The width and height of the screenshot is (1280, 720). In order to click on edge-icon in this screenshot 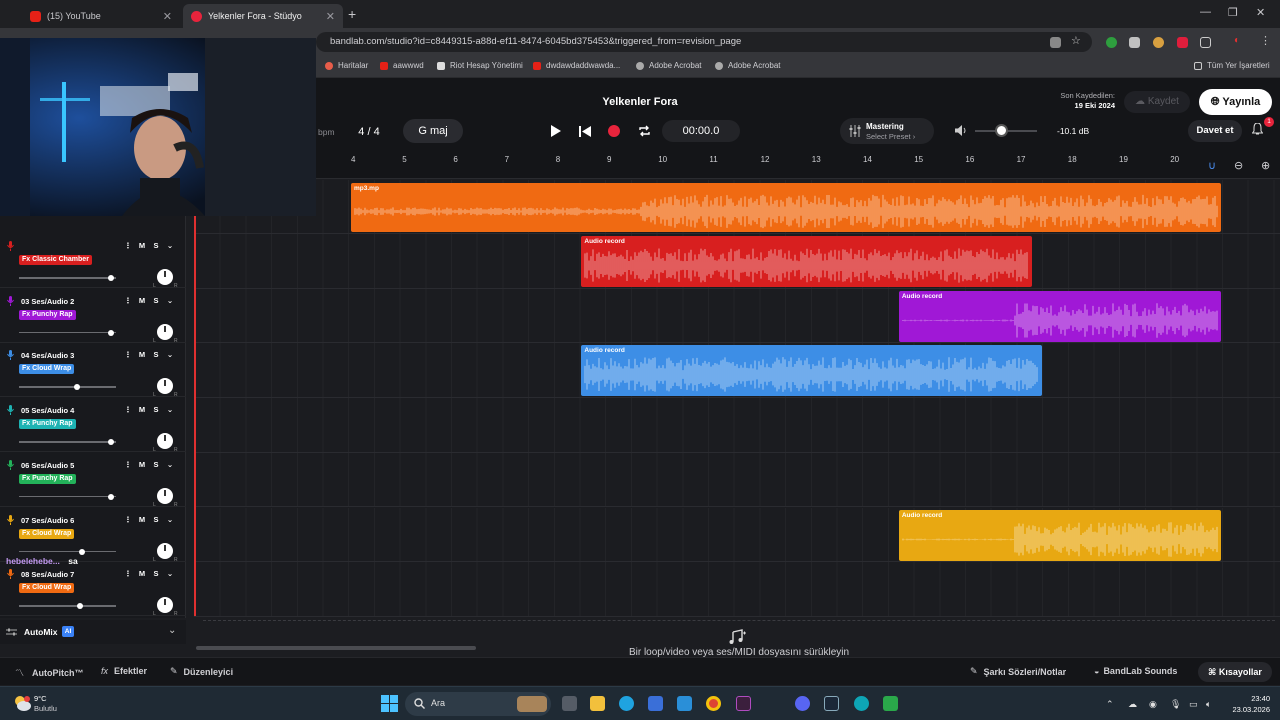, I will do `click(626, 703)`.